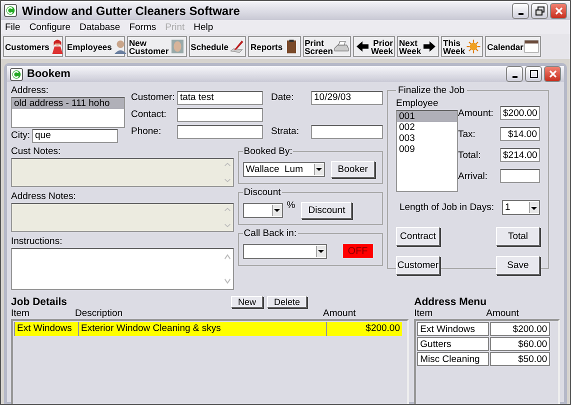  What do you see at coordinates (122, 269) in the screenshot?
I see `notes-area` at bounding box center [122, 269].